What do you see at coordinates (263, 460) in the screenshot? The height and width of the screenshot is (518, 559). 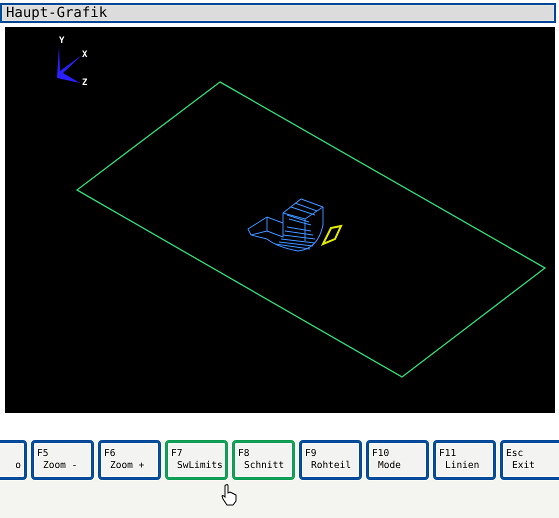 I see `function-key-button: F8 Schnitt` at bounding box center [263, 460].